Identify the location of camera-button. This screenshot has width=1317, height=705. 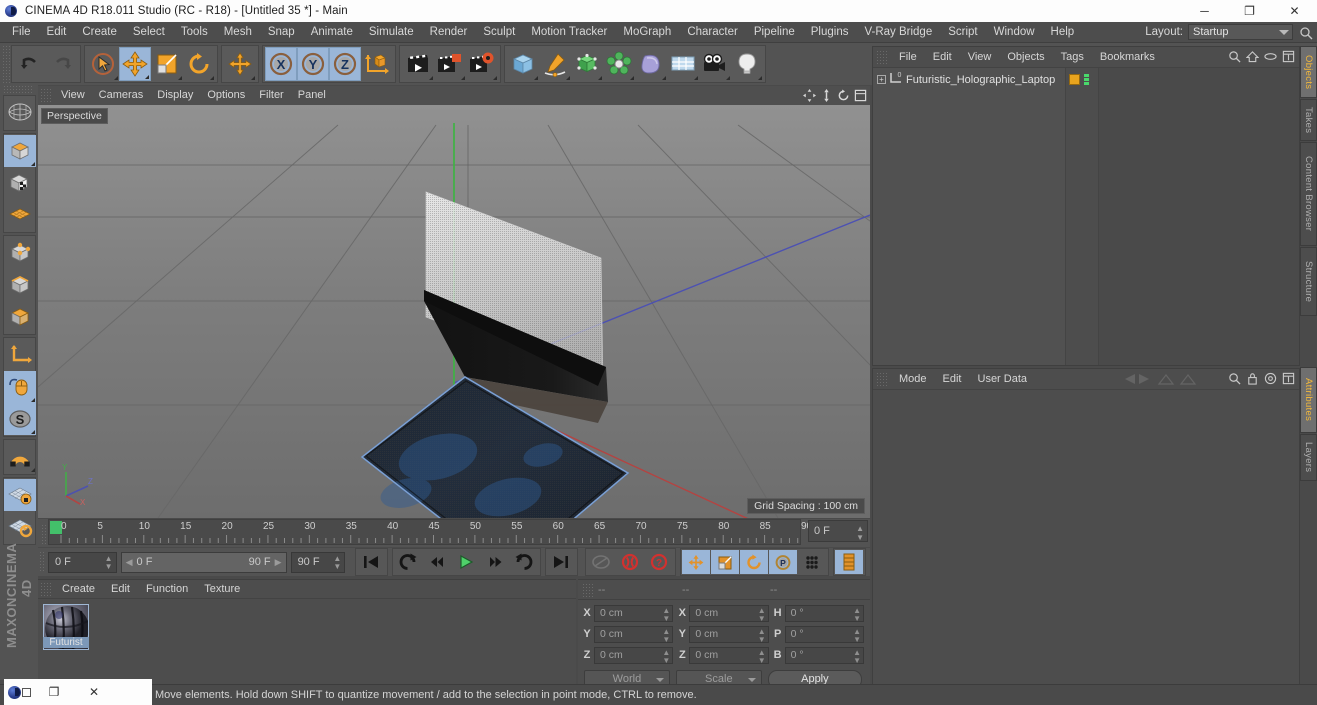
(715, 64).